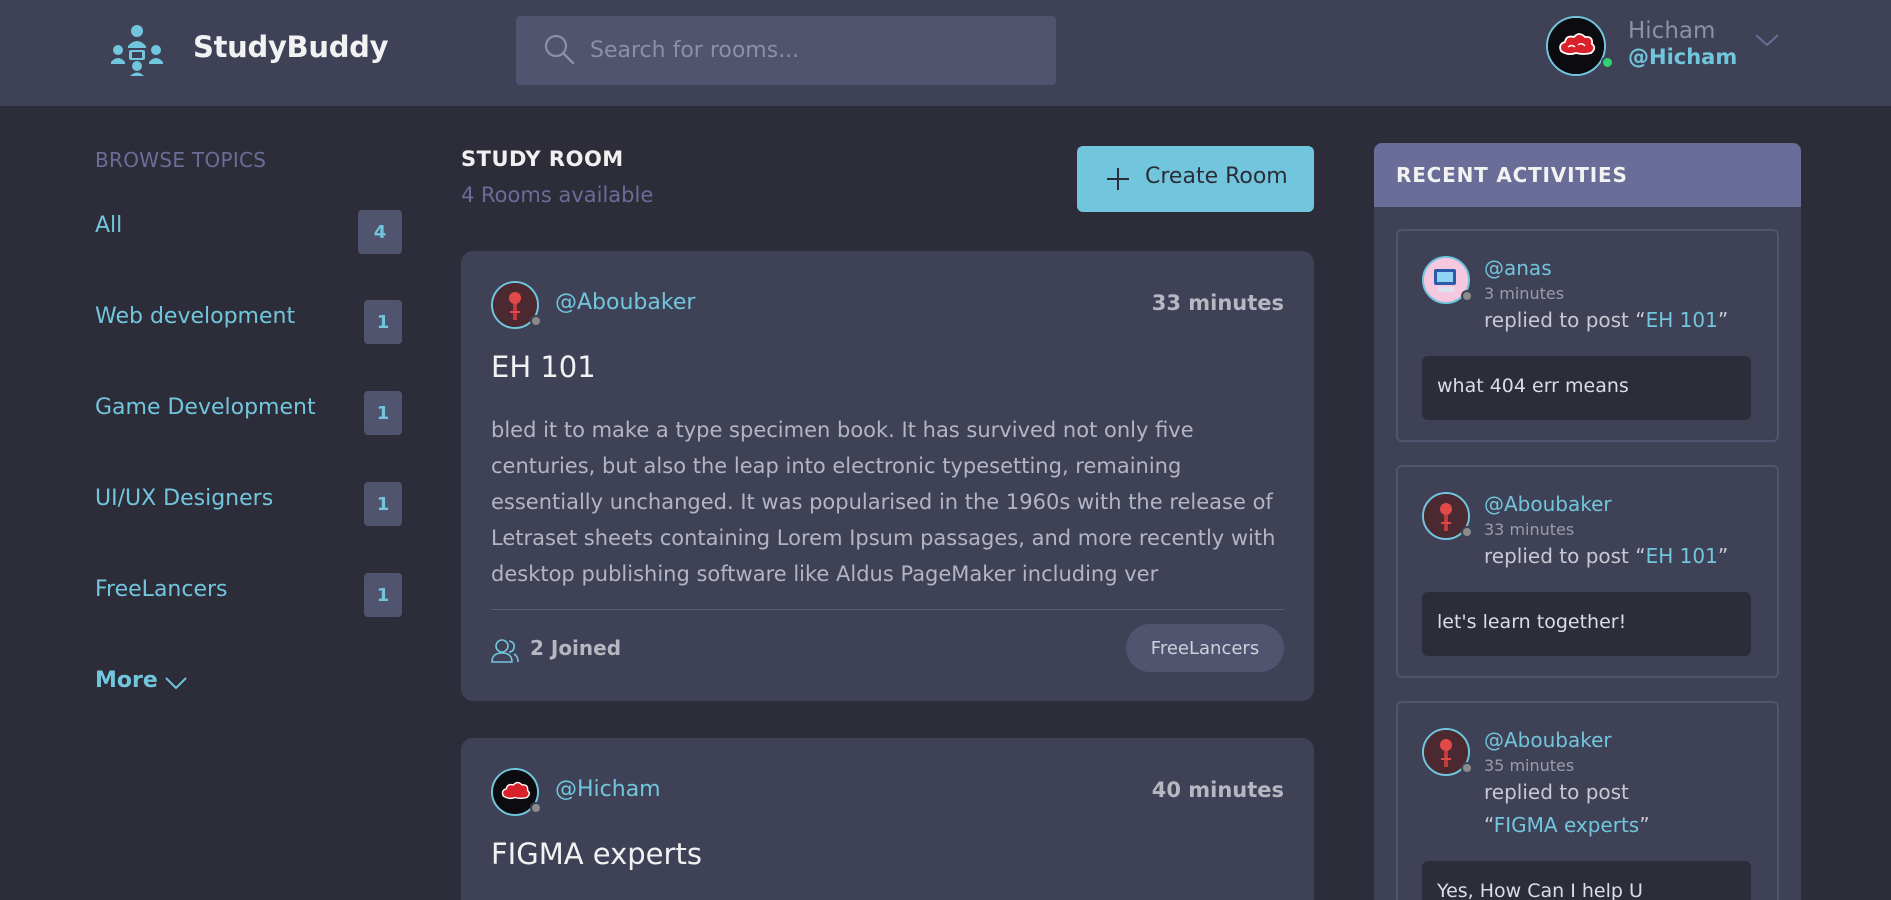 The height and width of the screenshot is (900, 1891). What do you see at coordinates (205, 407) in the screenshot?
I see `topic-game-development: Game Development` at bounding box center [205, 407].